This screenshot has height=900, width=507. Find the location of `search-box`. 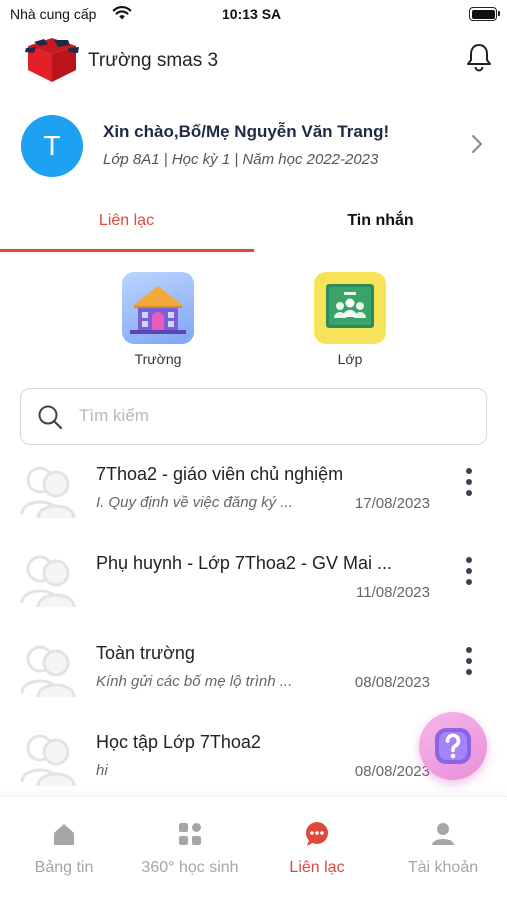

search-box is located at coordinates (253, 416).